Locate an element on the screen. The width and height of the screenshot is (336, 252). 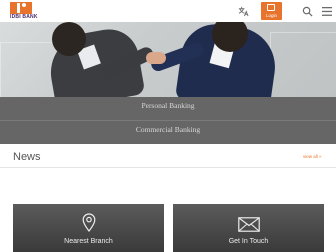
nearest-branch-card: Nearest Branch is located at coordinates (88, 228).